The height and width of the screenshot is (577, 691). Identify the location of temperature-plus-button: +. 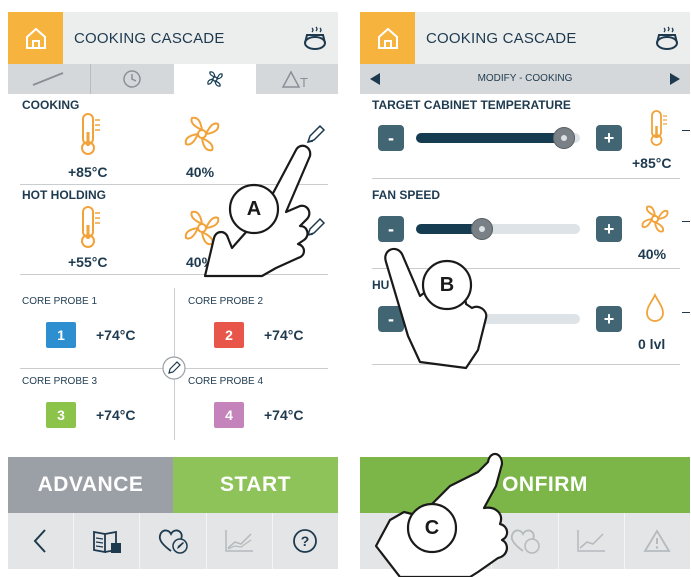
(609, 138).